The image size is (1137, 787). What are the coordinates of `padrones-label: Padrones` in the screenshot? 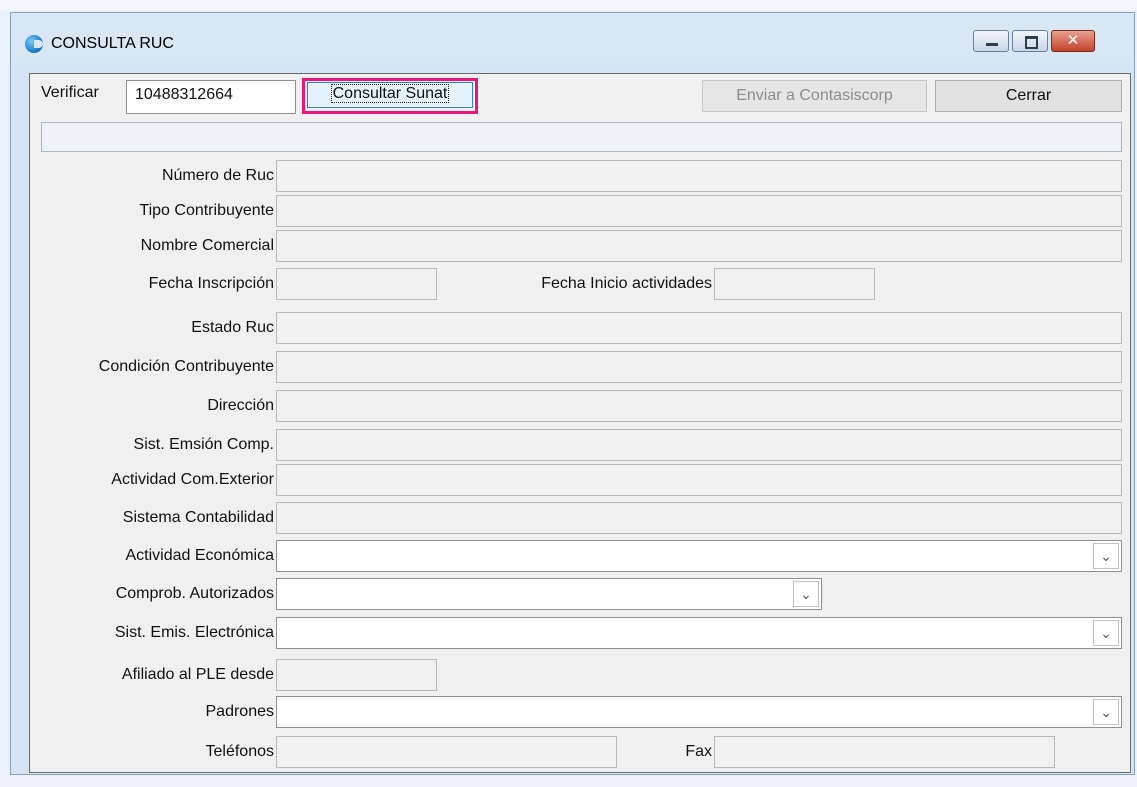 It's located at (240, 711).